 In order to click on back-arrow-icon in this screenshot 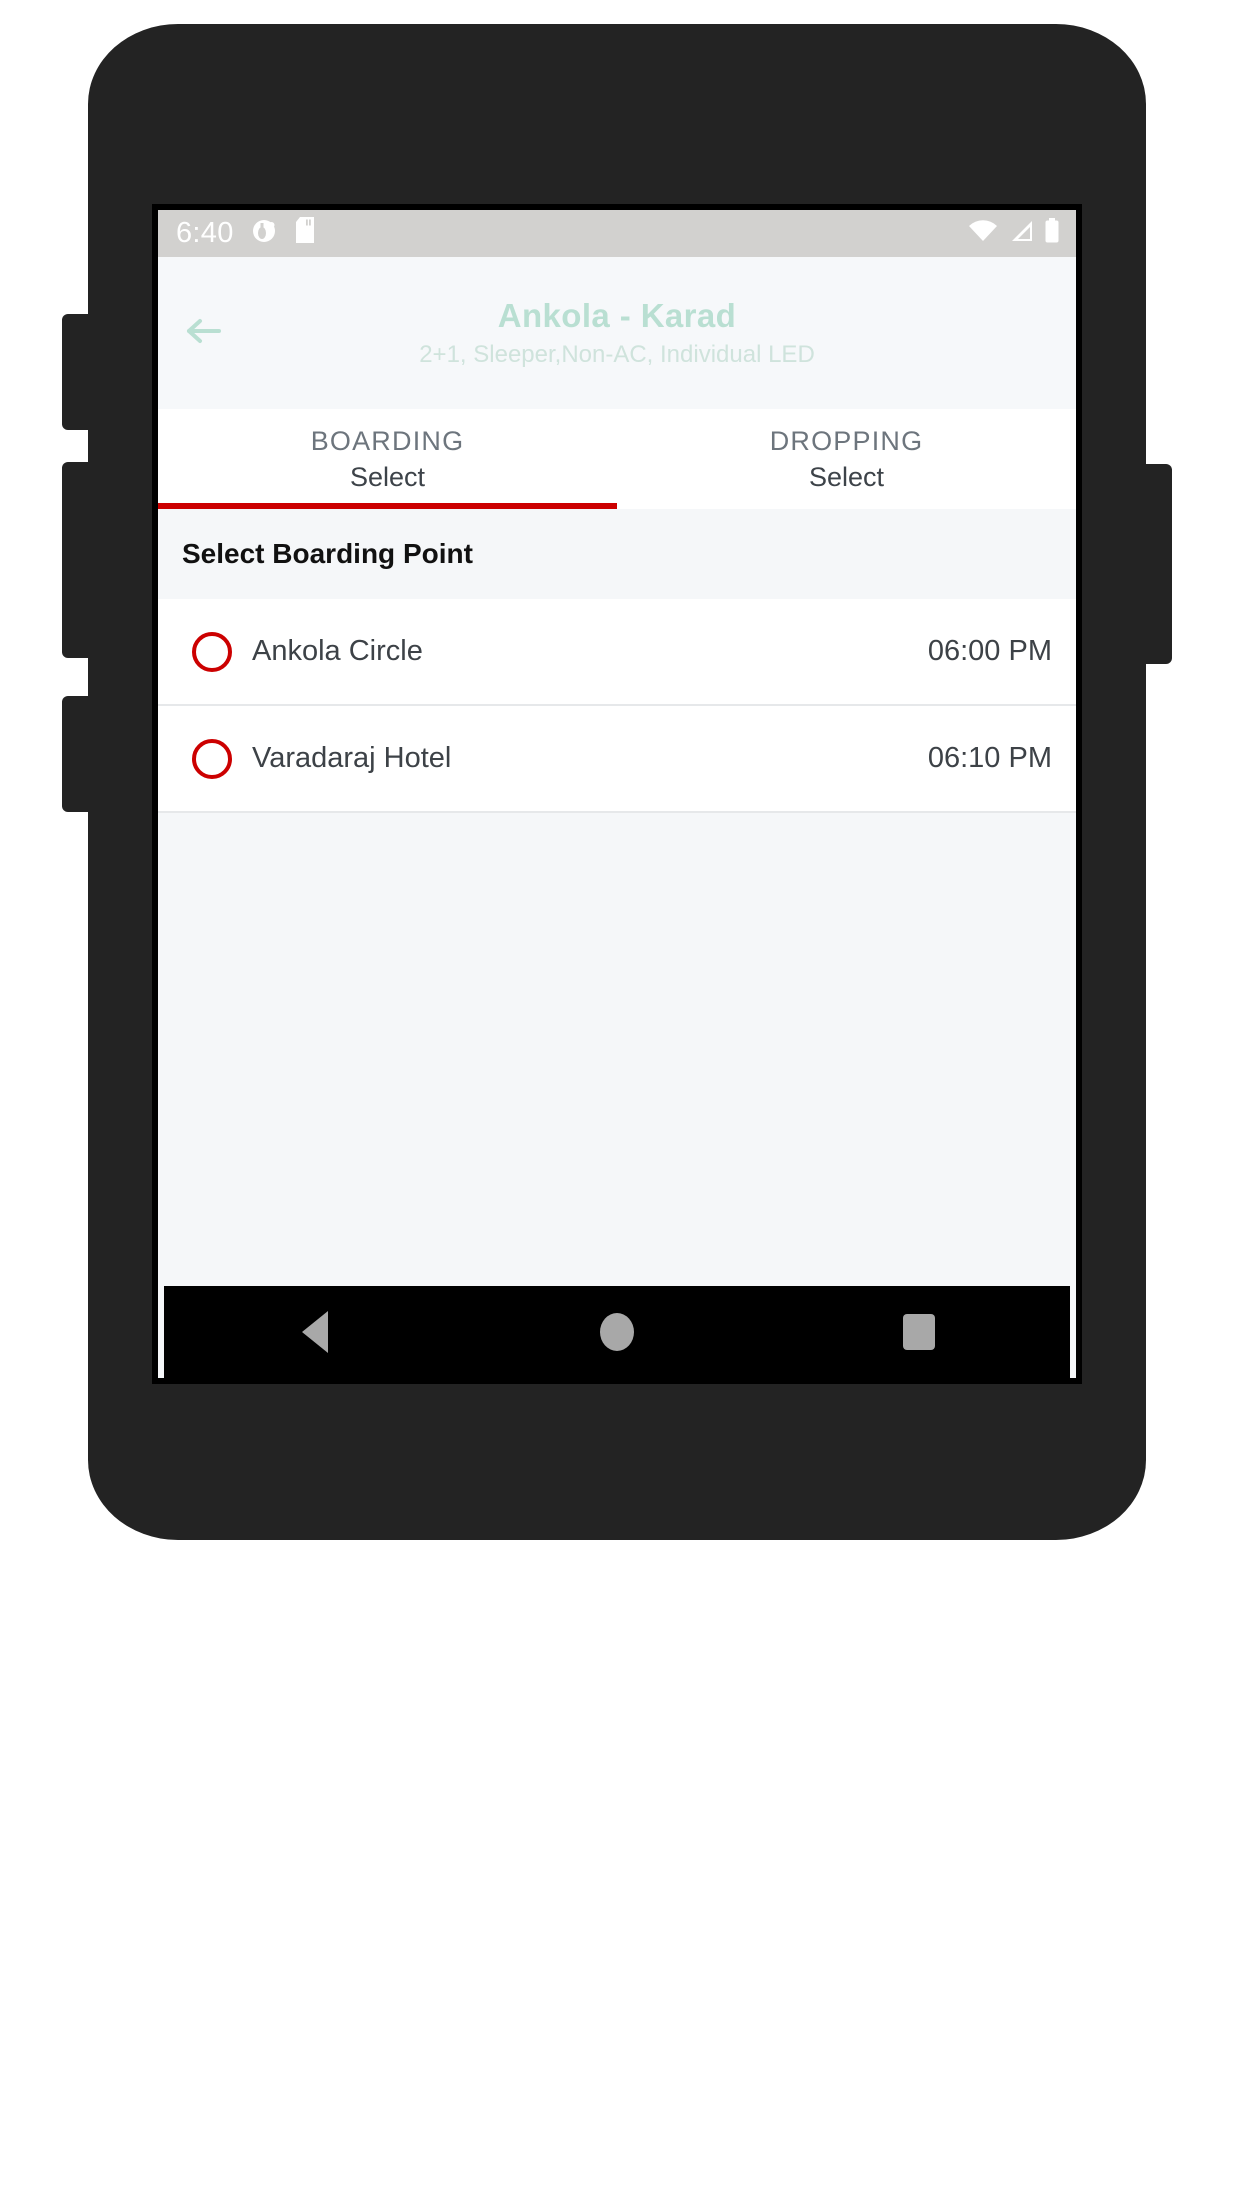, I will do `click(206, 333)`.